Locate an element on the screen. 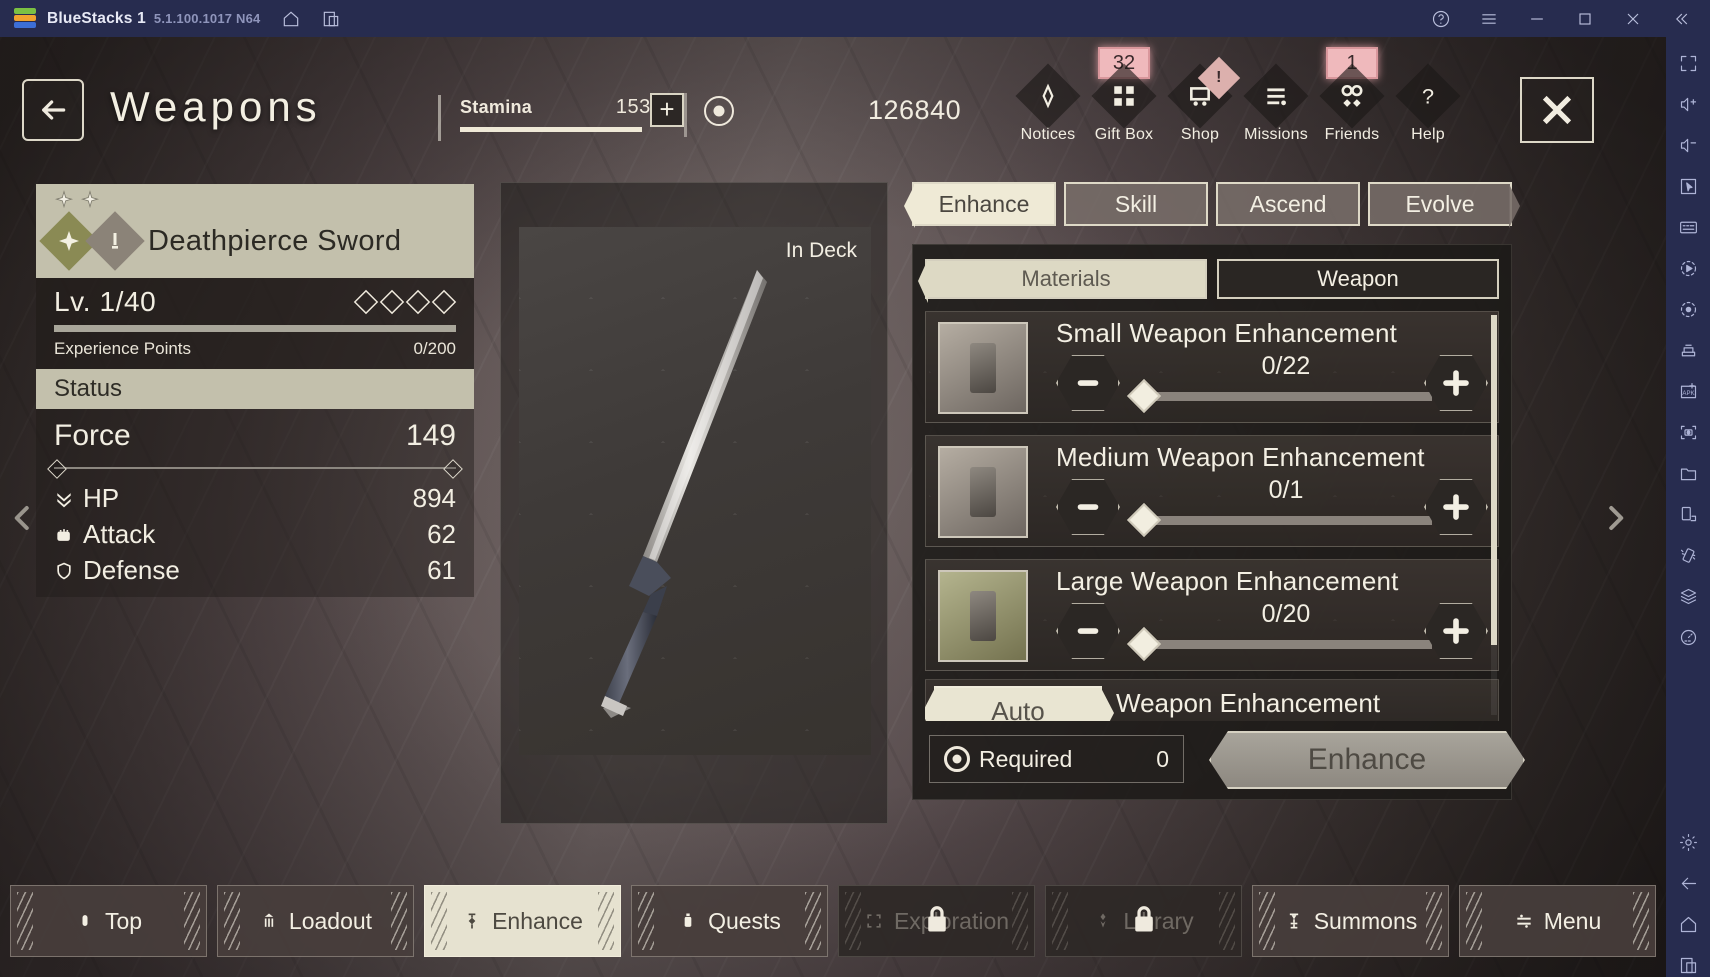  bluestacks-version: 5.1.100.1017 N64 is located at coordinates (207, 18).